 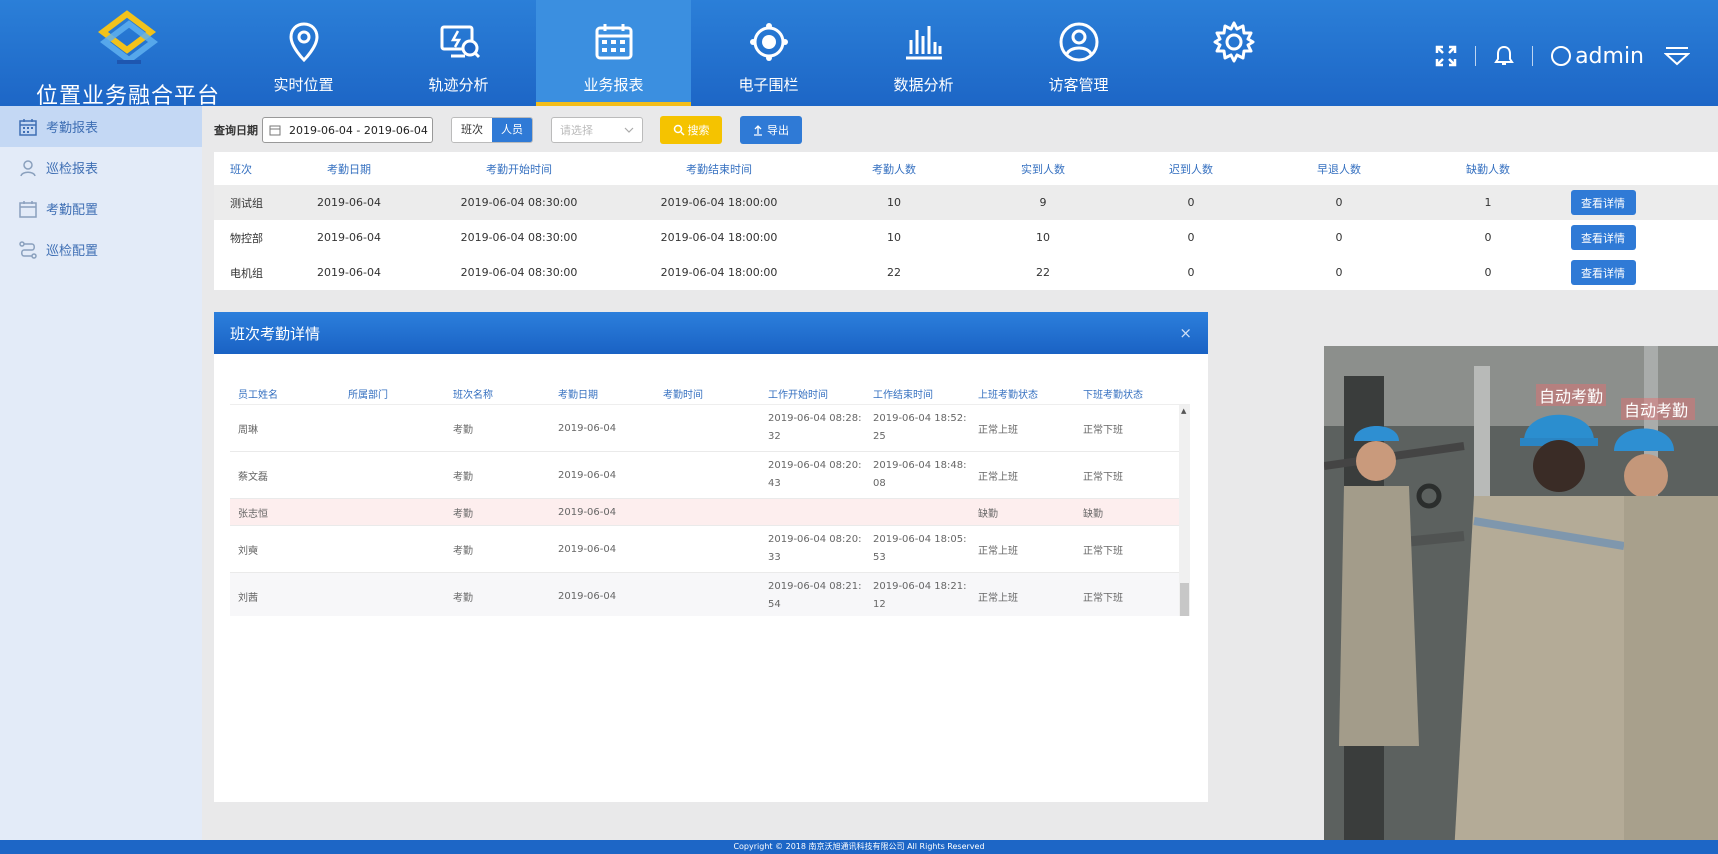 What do you see at coordinates (597, 130) in the screenshot?
I see `shift-select: 请选择` at bounding box center [597, 130].